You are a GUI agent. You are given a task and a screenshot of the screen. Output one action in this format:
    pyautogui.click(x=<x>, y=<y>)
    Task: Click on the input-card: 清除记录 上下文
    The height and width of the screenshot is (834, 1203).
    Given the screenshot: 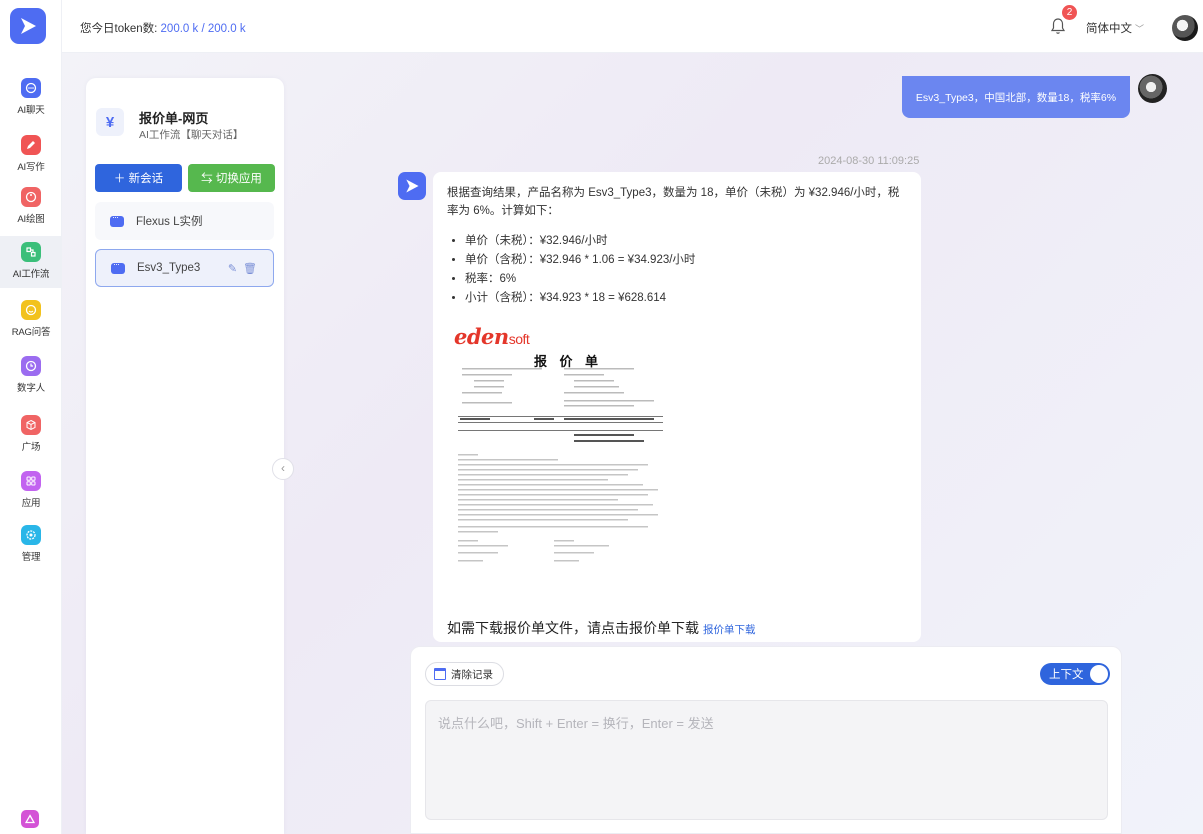 What is the action you would take?
    pyautogui.click(x=766, y=740)
    